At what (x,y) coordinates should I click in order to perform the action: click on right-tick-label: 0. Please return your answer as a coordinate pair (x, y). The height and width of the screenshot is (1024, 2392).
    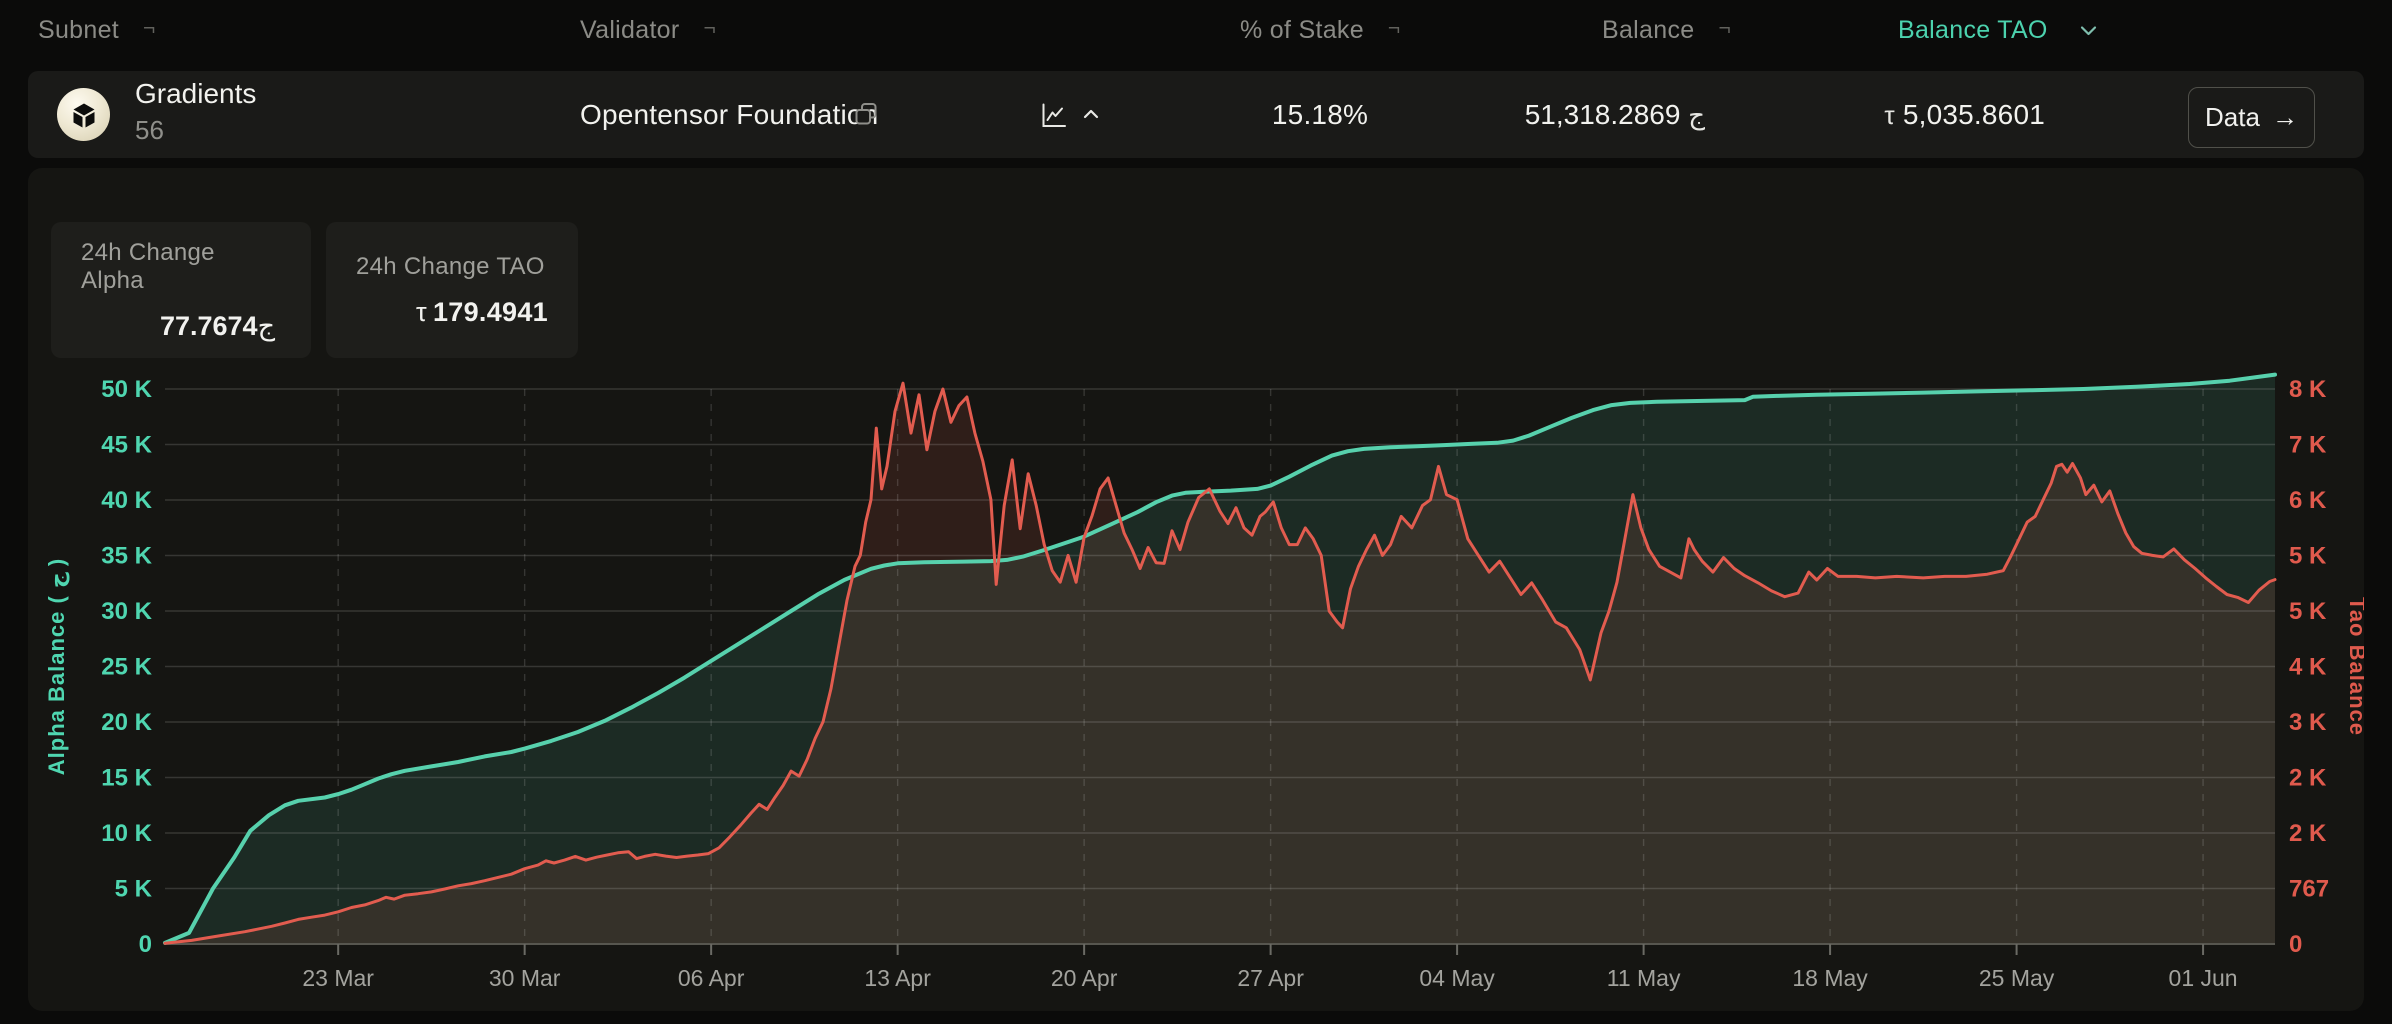
    Looking at the image, I should click on (2295, 944).